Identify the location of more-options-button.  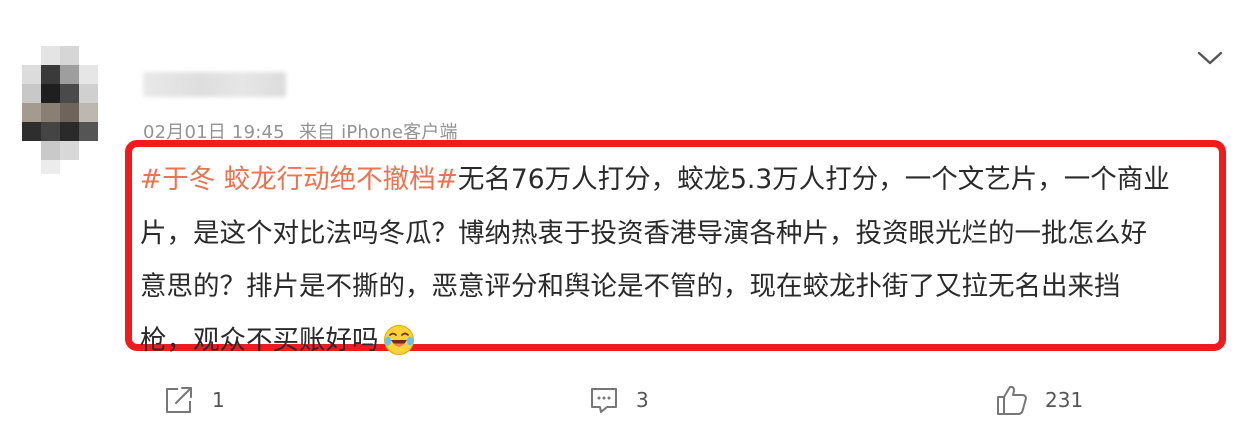
(1210, 58).